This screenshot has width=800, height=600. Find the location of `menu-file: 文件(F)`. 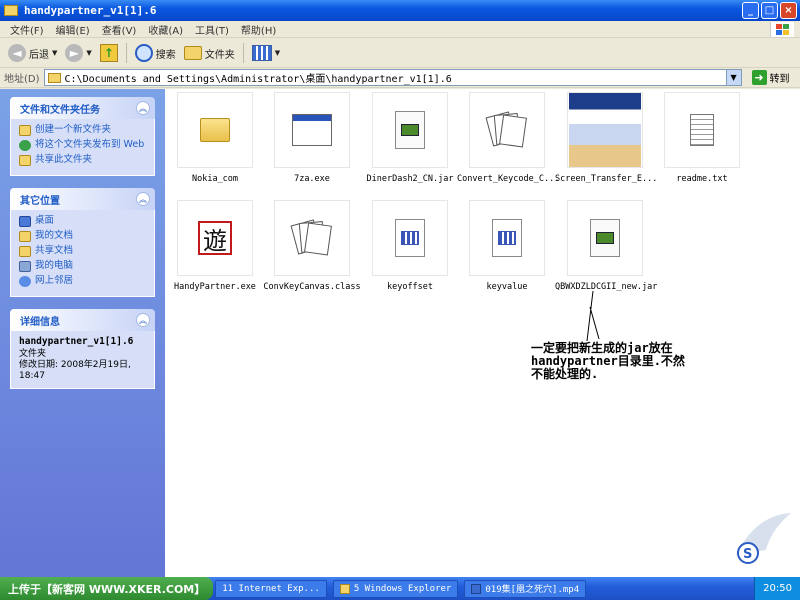

menu-file: 文件(F) is located at coordinates (27, 29).